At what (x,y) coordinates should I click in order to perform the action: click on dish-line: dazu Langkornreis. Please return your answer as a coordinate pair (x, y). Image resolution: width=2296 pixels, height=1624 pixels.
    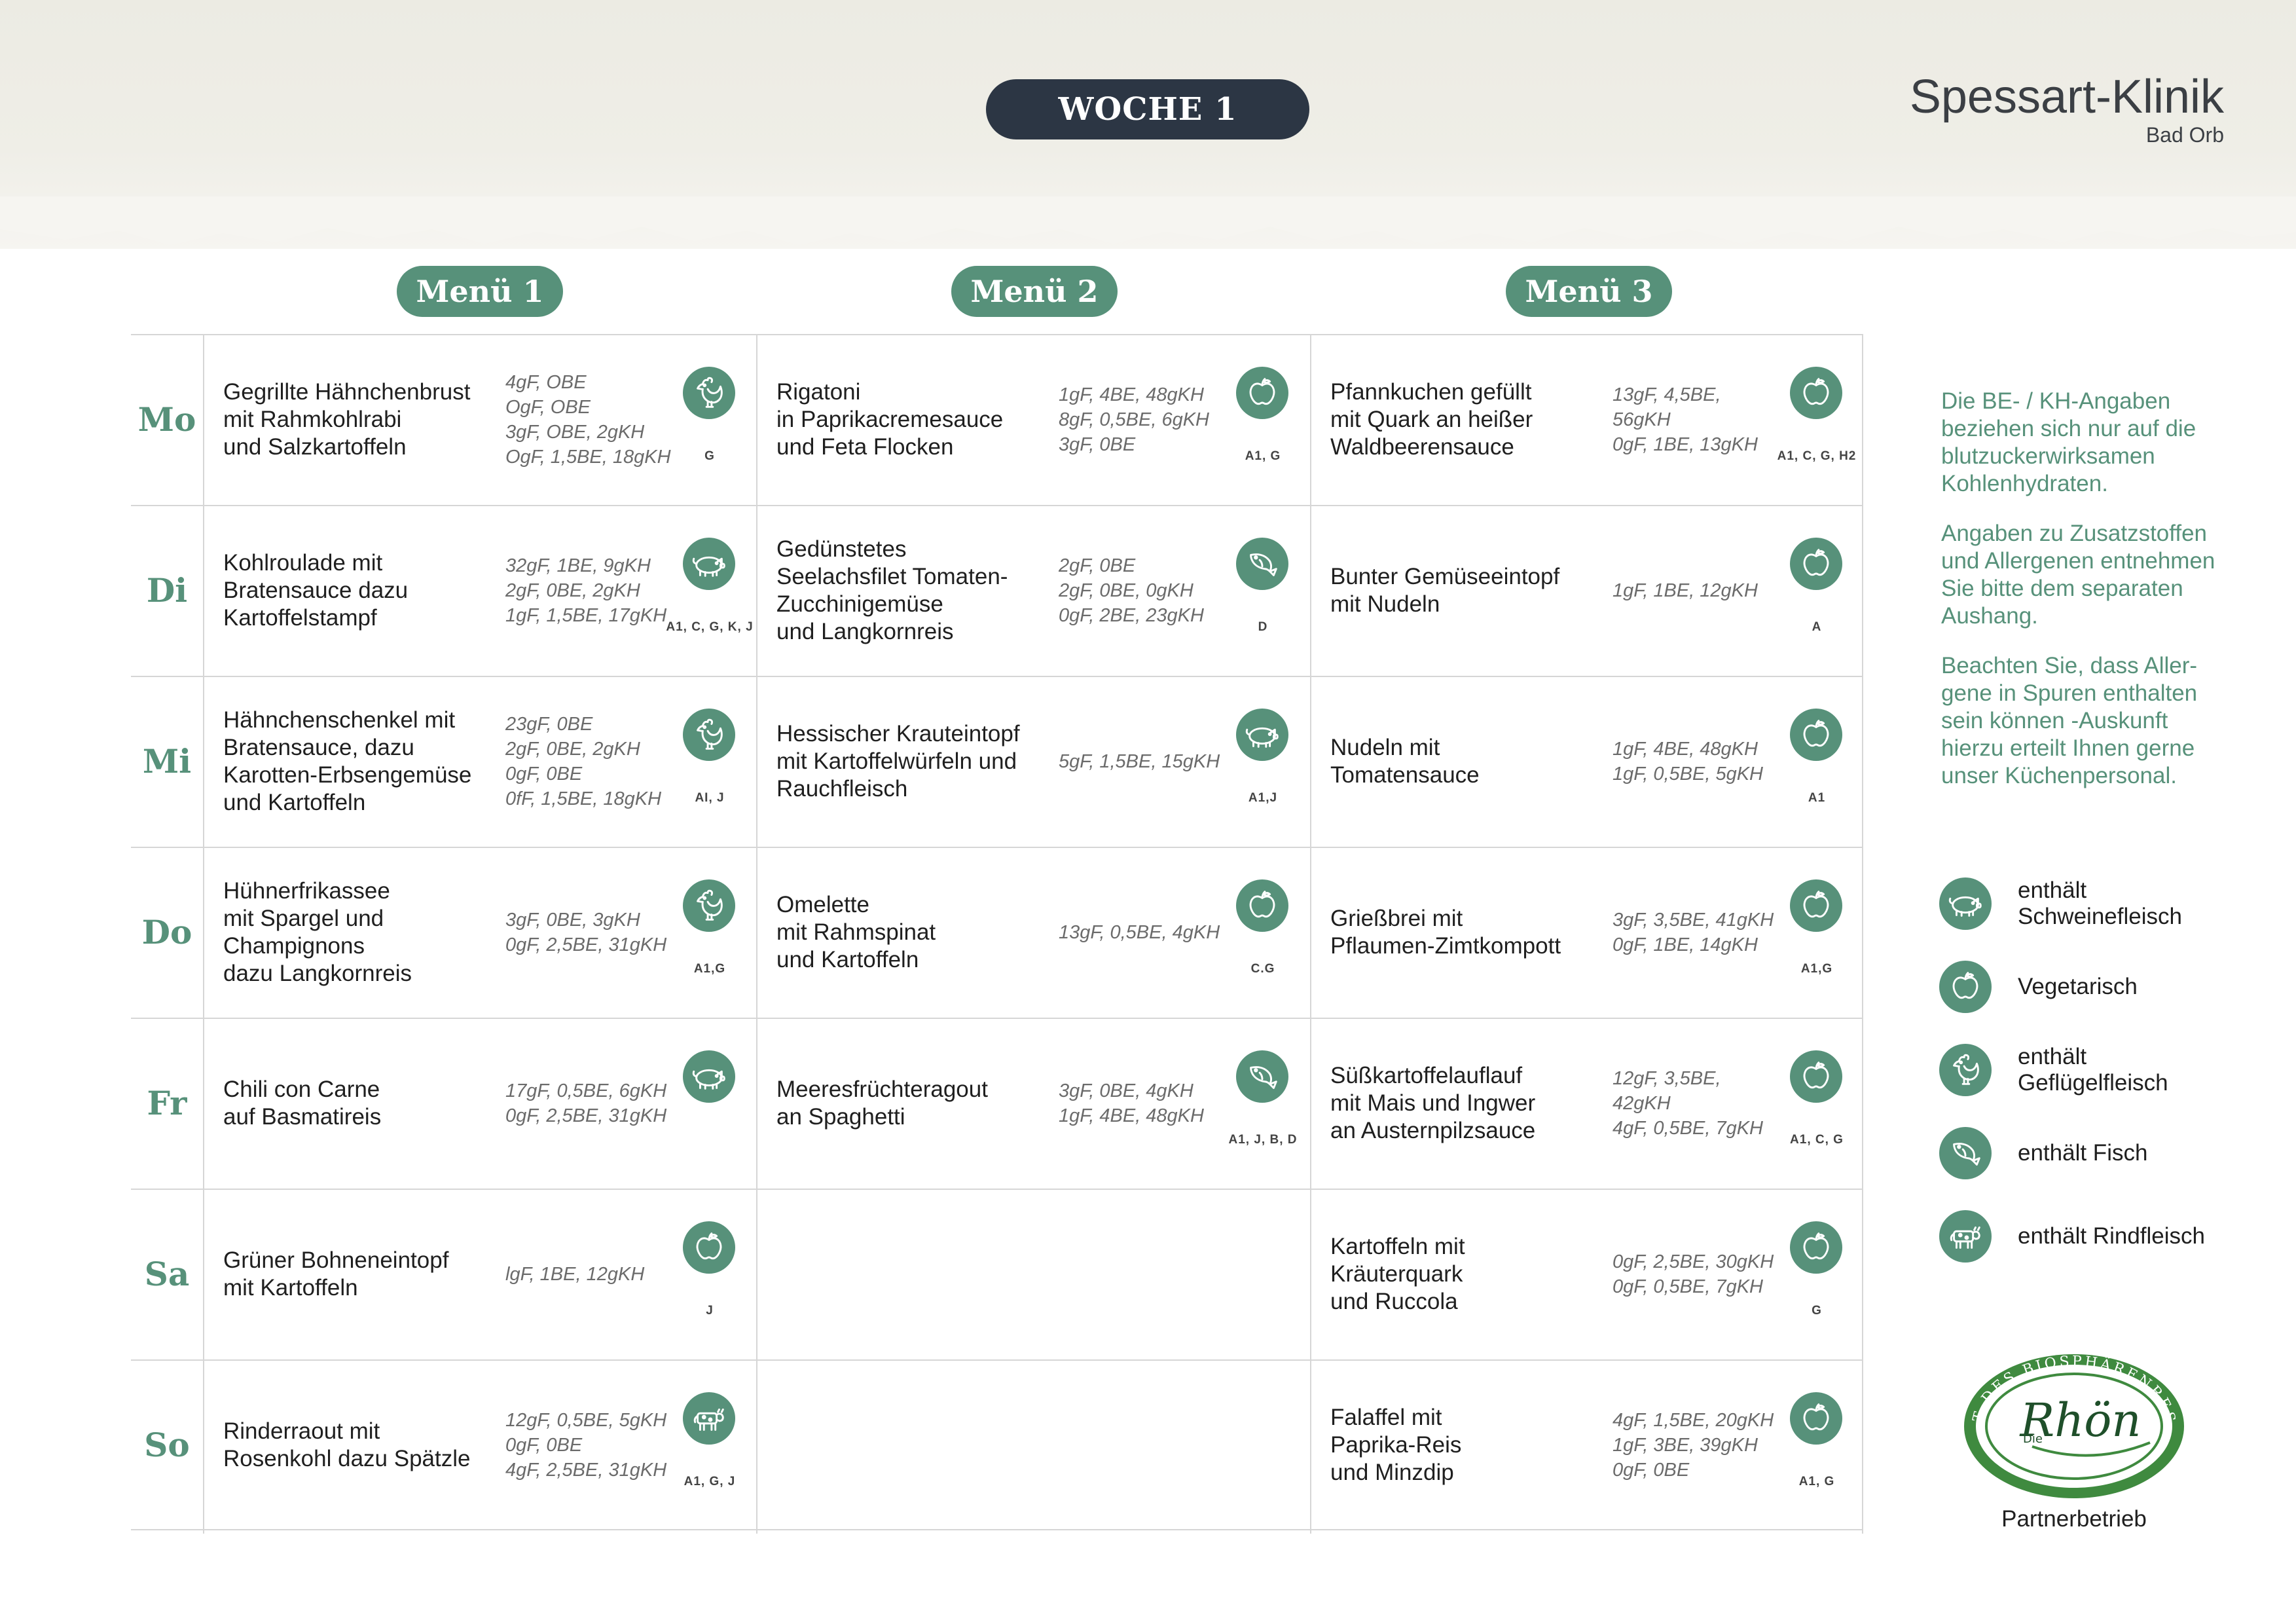
    Looking at the image, I should click on (317, 973).